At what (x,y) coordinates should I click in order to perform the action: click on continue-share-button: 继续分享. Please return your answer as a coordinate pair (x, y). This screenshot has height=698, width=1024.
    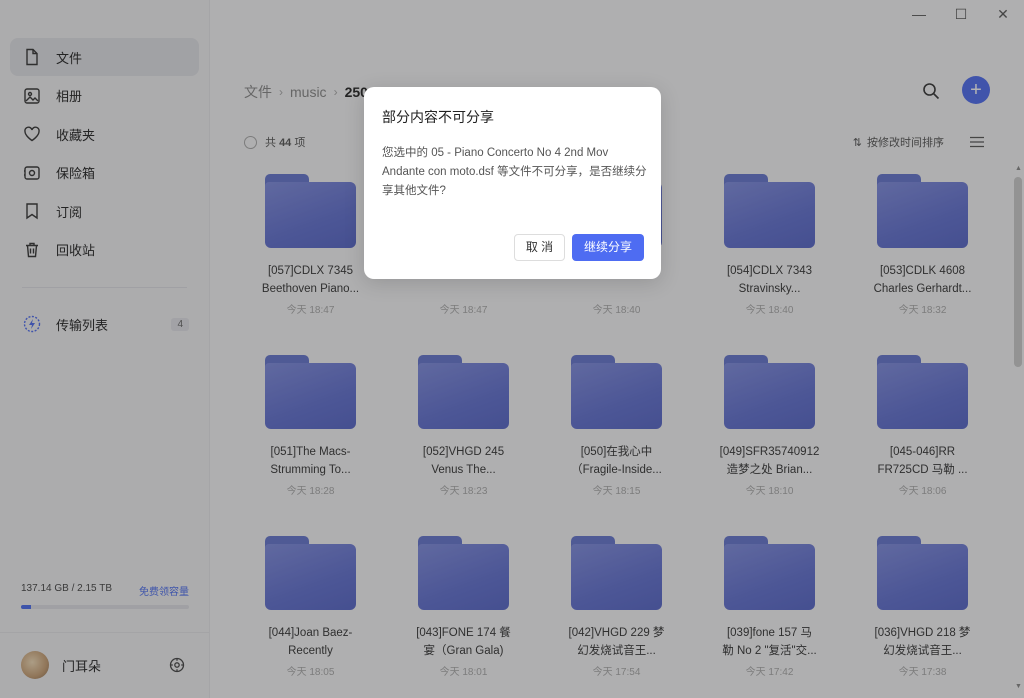
    Looking at the image, I should click on (608, 247).